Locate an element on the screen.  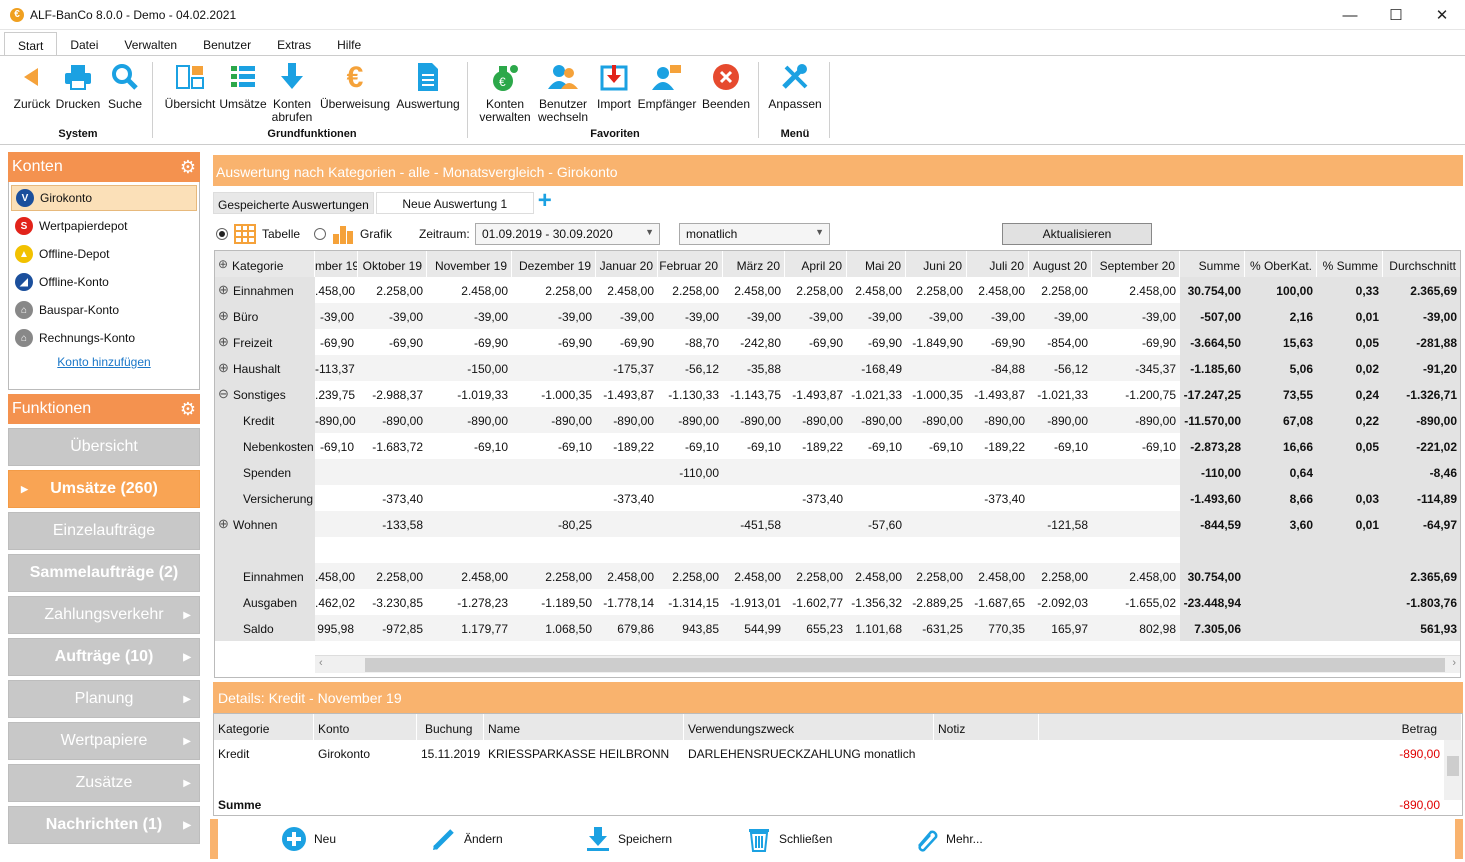
cell-dez-19: -69,90 is located at coordinates (554, 342).